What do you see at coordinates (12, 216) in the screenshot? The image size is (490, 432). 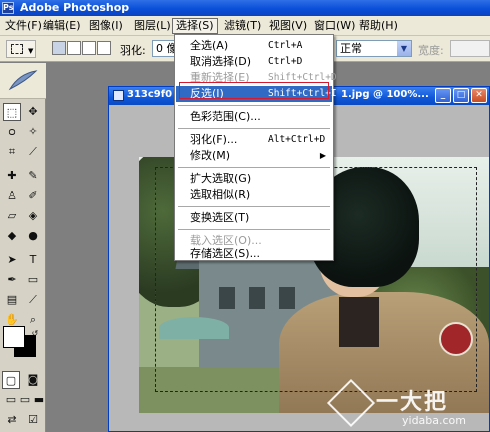 I see `eraser-tool-icon: ▱` at bounding box center [12, 216].